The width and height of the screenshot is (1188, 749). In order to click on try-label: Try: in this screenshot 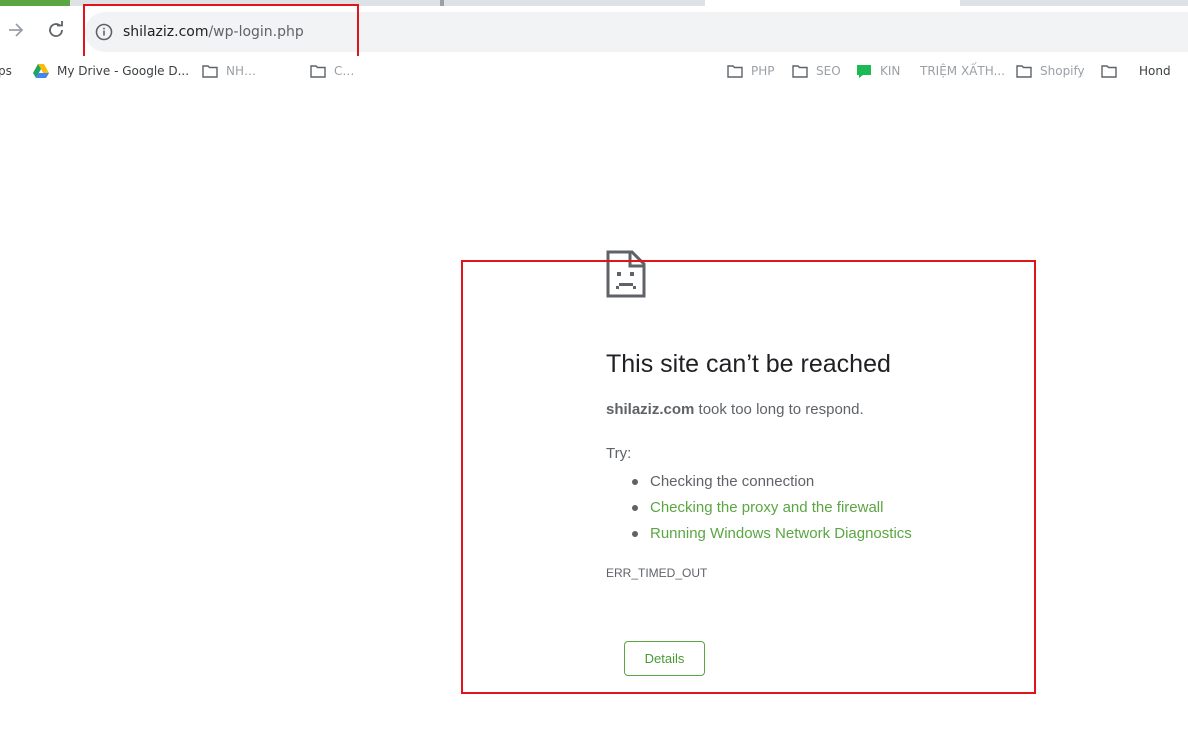, I will do `click(619, 453)`.